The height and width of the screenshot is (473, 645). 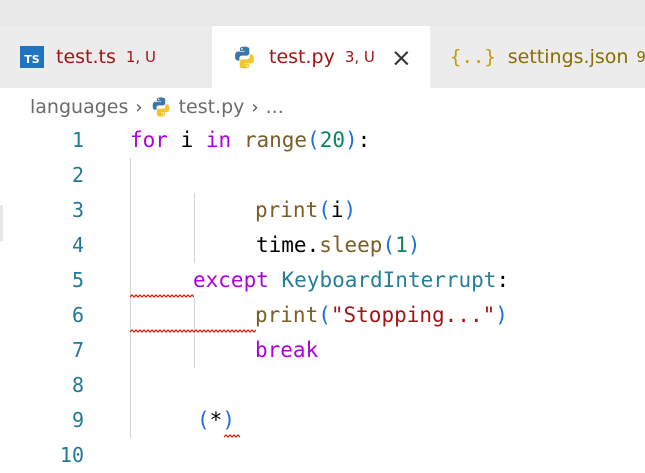 What do you see at coordinates (77, 140) in the screenshot?
I see `line-number: 1` at bounding box center [77, 140].